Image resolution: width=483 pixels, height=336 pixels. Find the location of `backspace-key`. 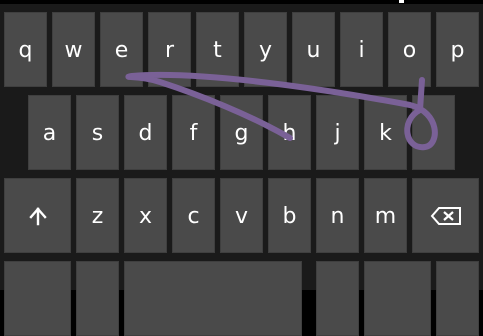

backspace-key is located at coordinates (445, 215).